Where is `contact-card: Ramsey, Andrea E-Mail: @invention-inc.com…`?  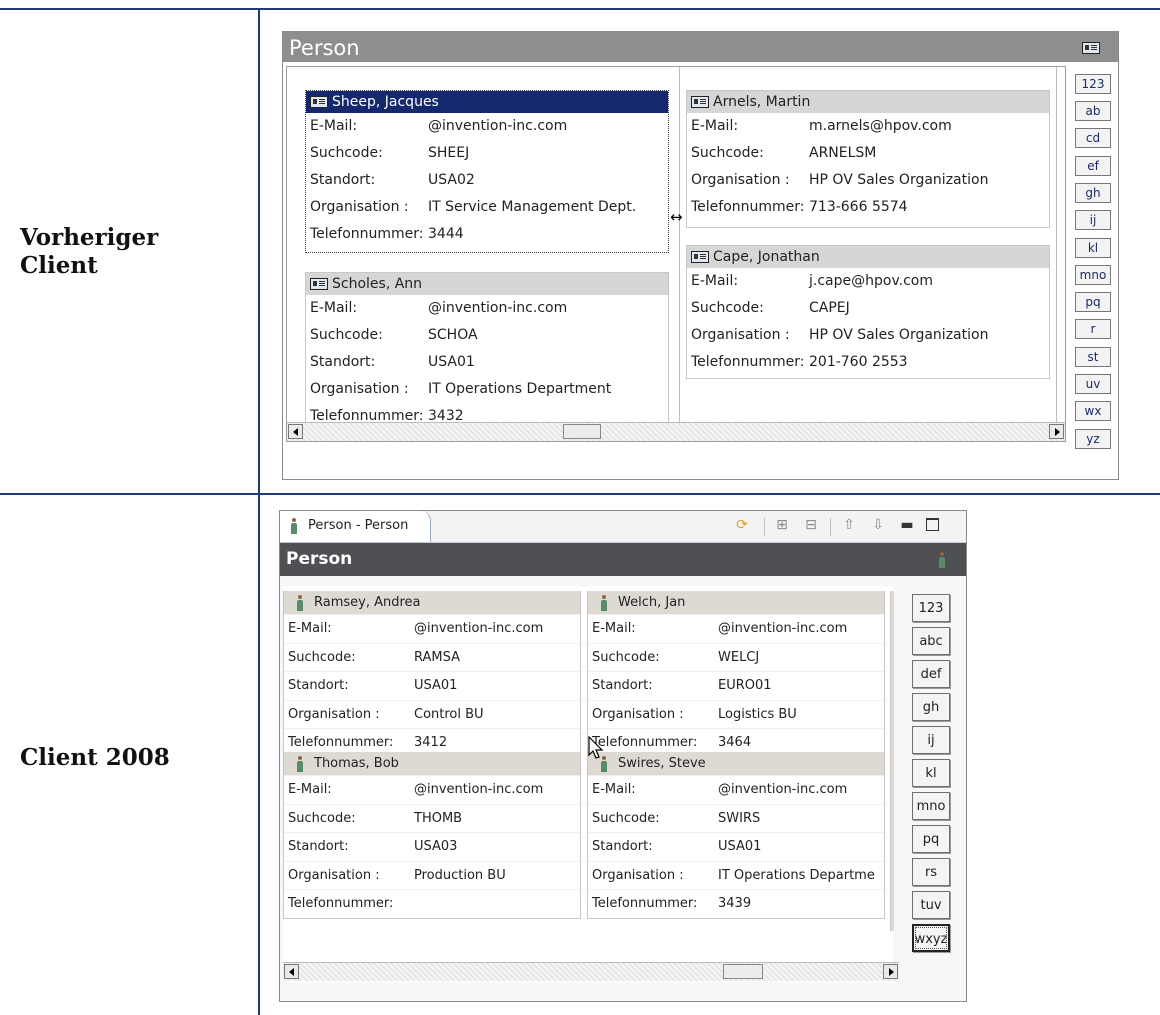 contact-card: Ramsey, Andrea E-Mail: @invention-inc.com… is located at coordinates (432, 674).